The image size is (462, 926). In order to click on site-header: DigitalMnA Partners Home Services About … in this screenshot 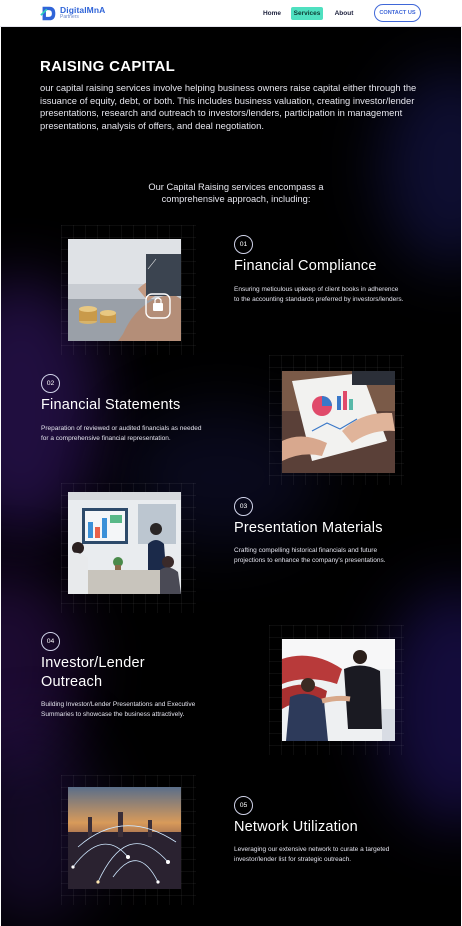, I will do `click(231, 13)`.